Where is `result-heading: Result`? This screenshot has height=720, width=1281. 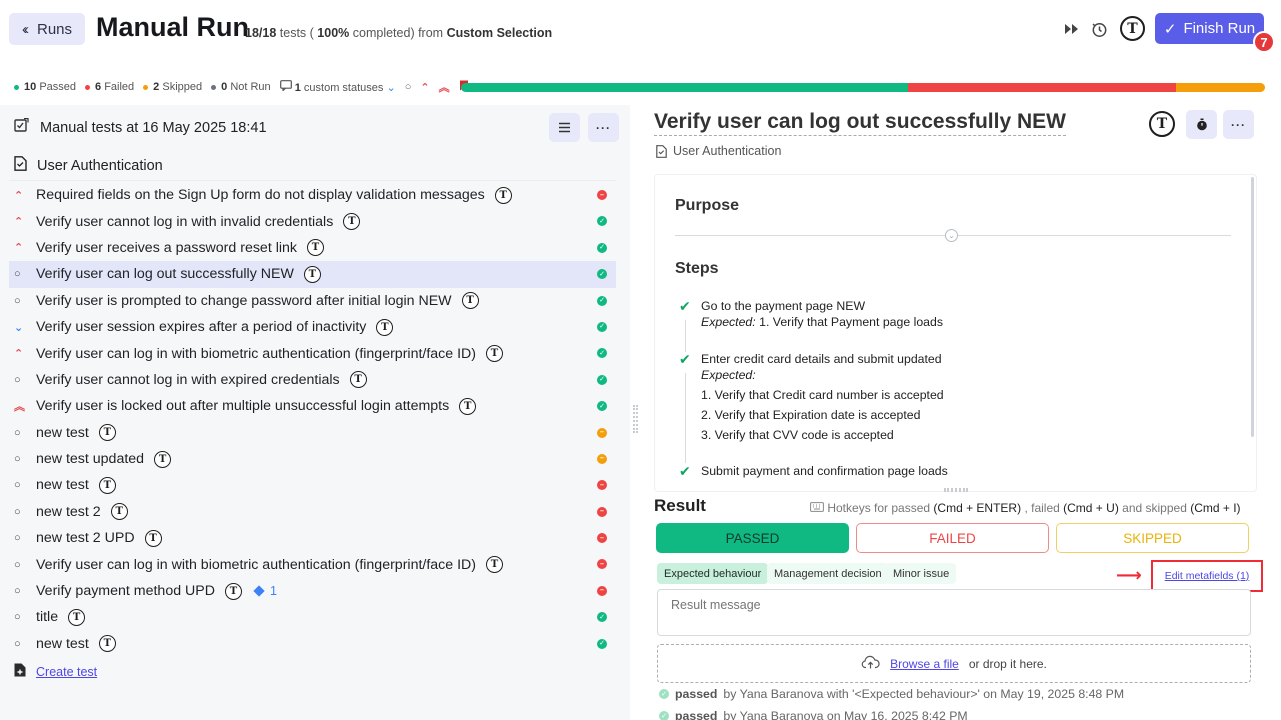 result-heading: Result is located at coordinates (680, 505).